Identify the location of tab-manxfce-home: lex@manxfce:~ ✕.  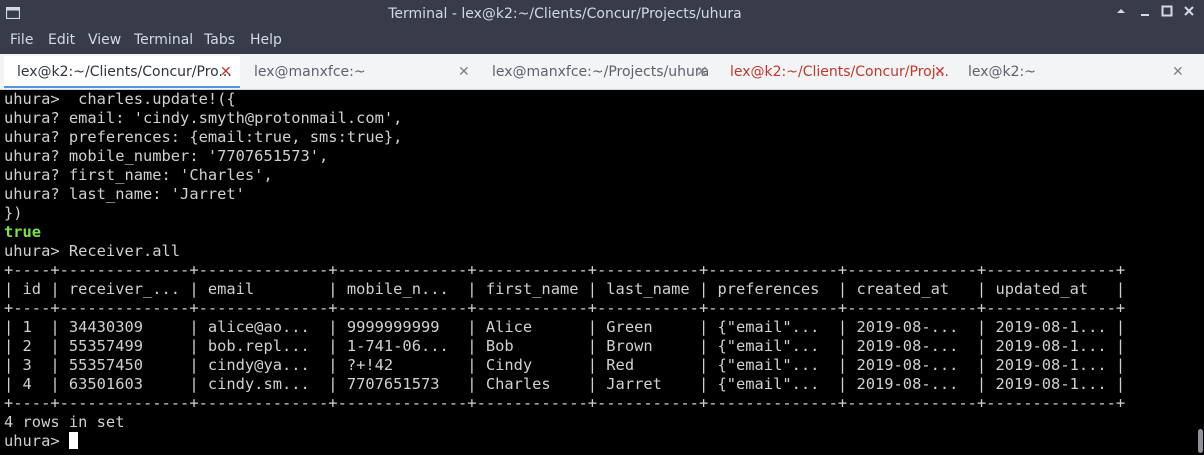
(360, 72).